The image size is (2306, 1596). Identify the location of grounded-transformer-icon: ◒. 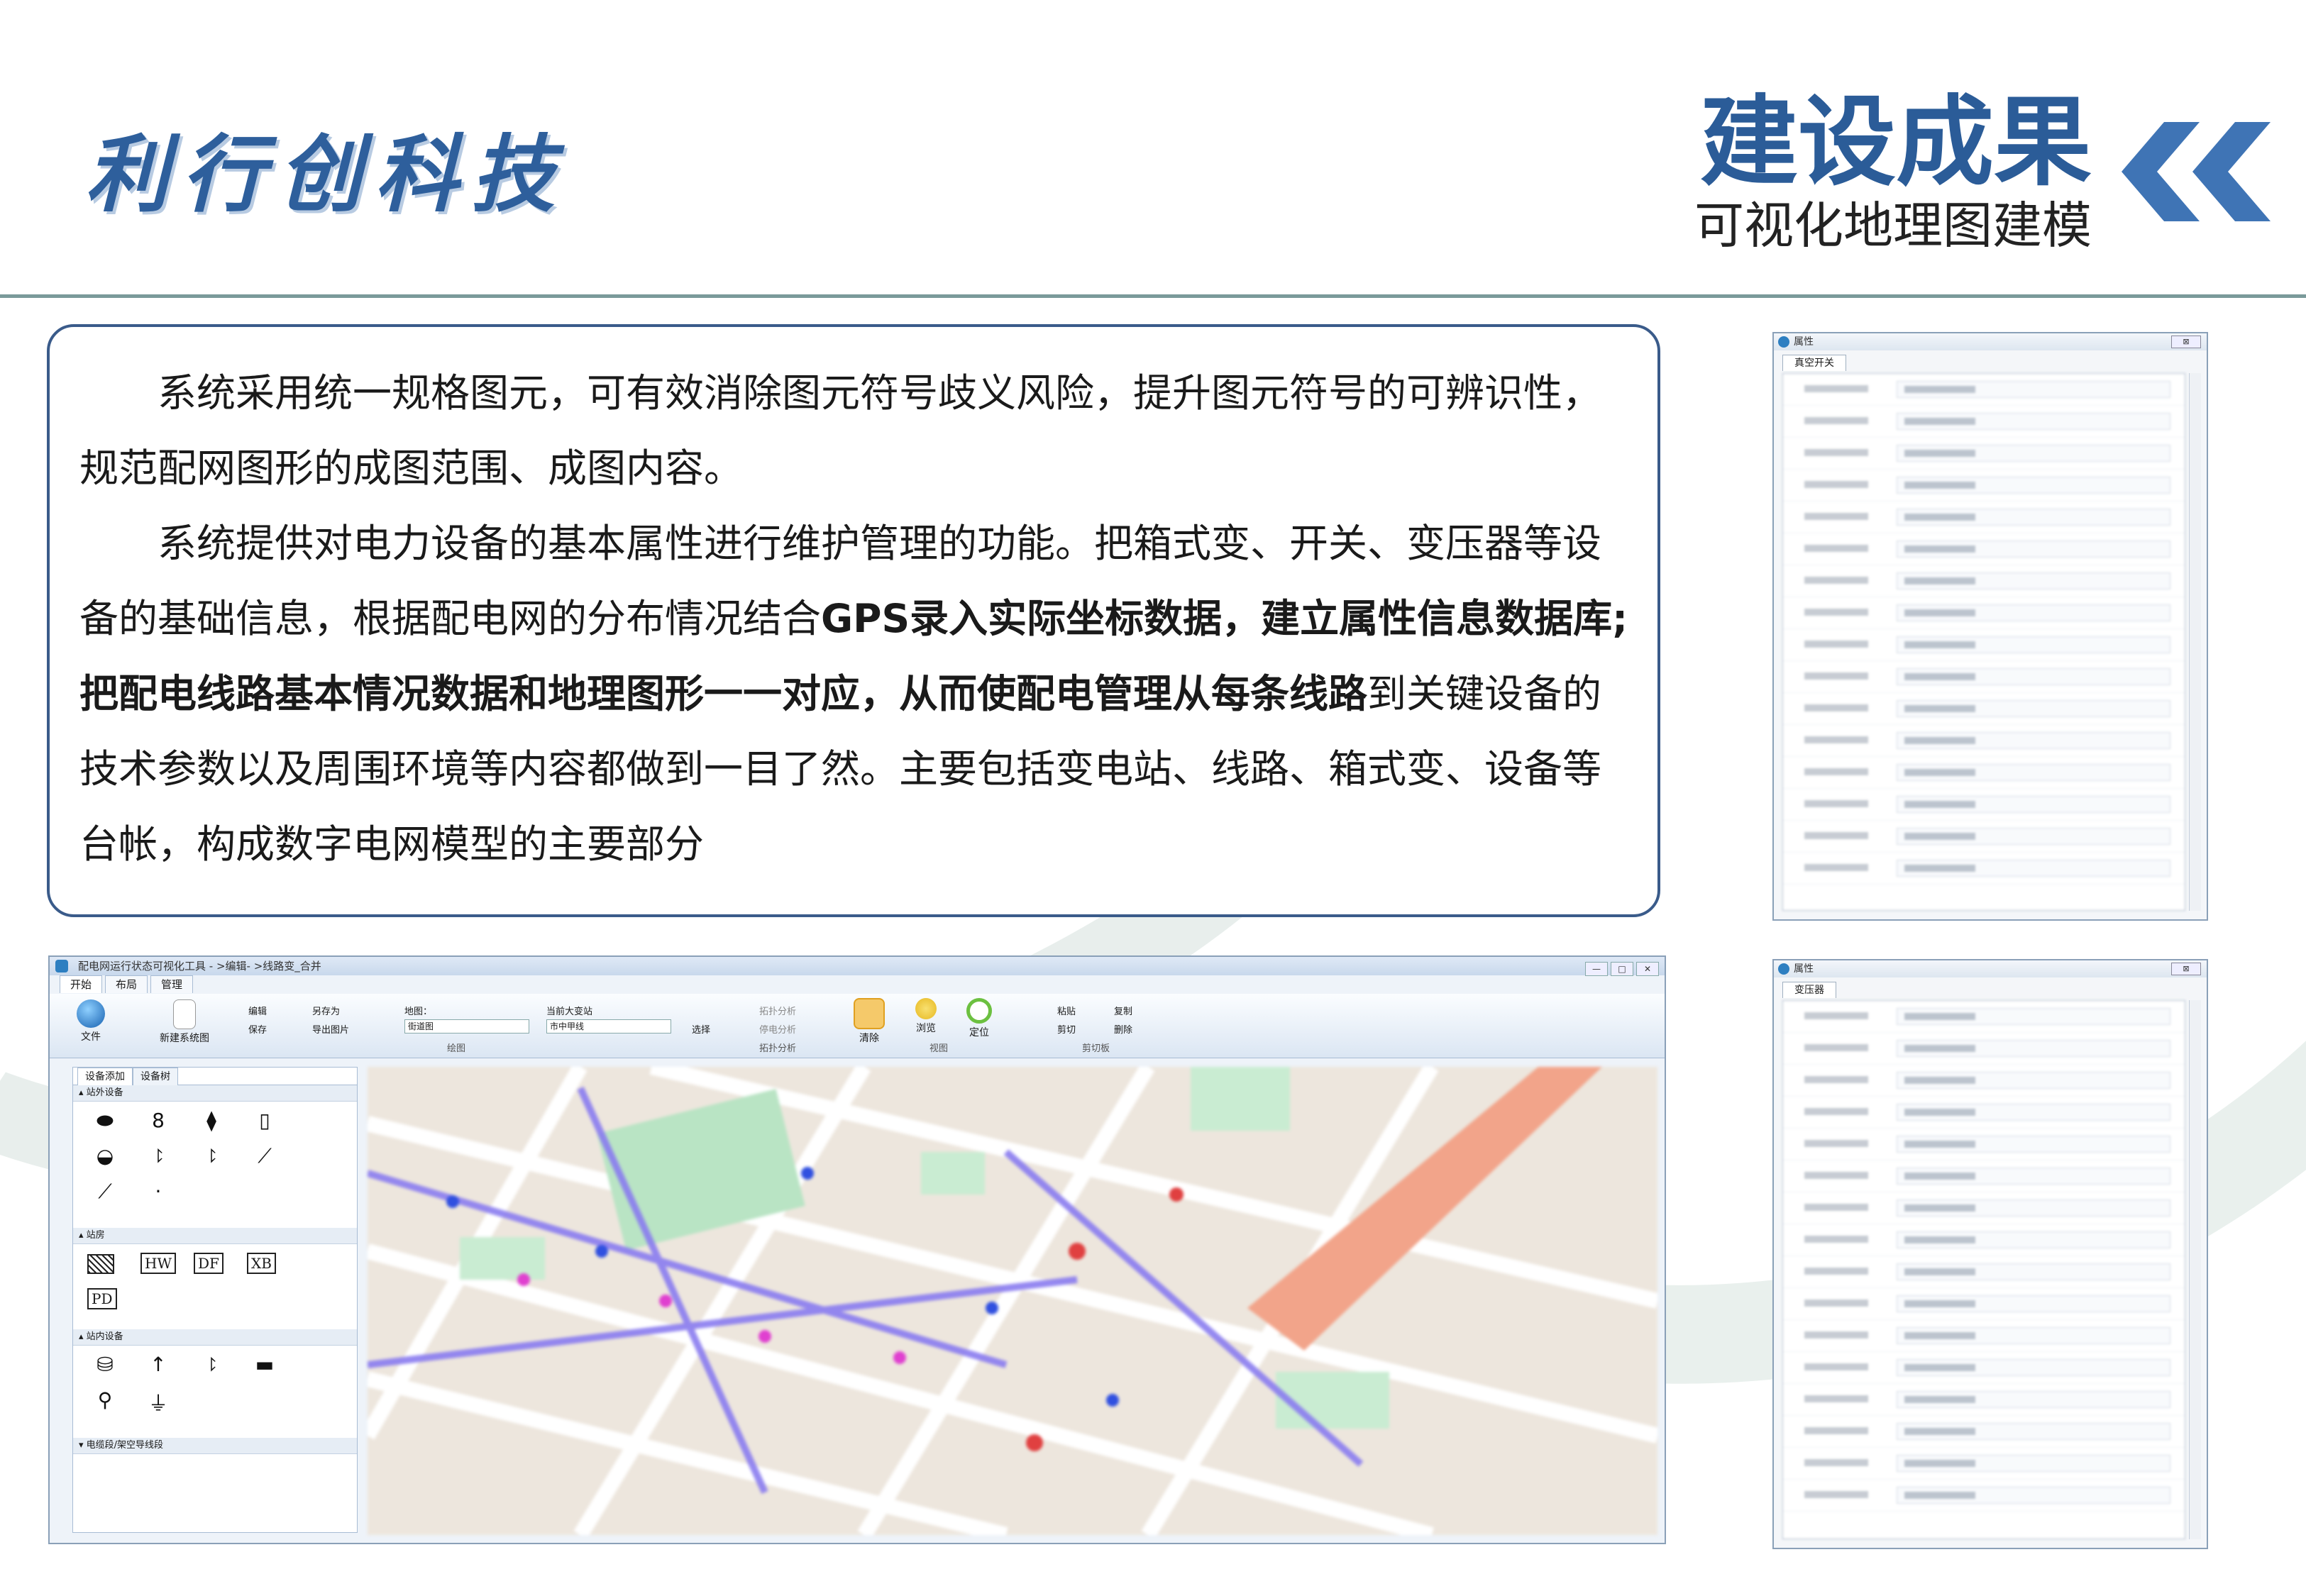
(105, 1156).